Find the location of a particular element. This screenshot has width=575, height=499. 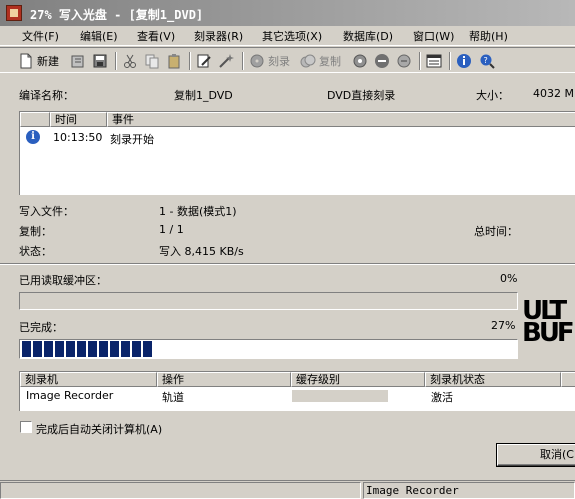

menu-edit: 编辑(E) is located at coordinates (99, 36).